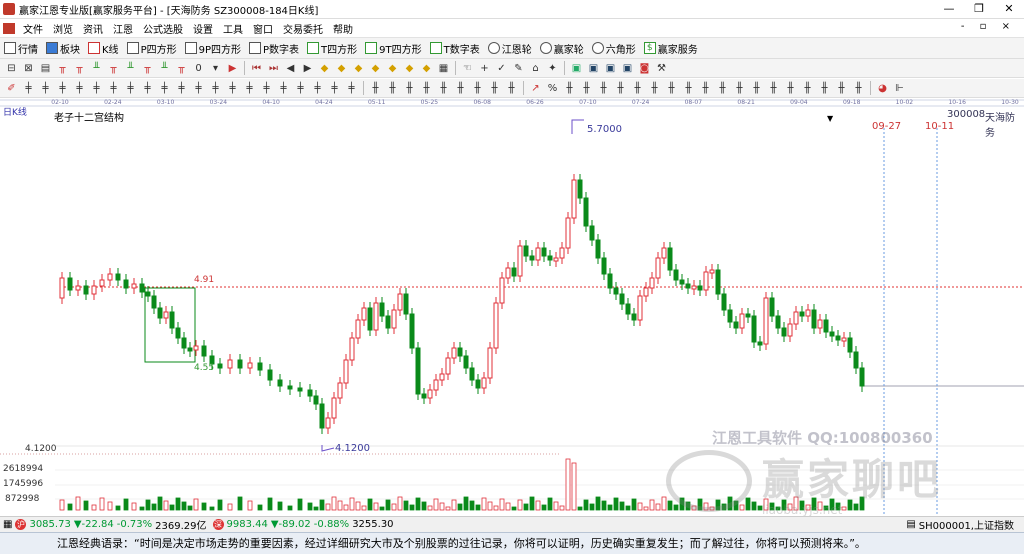 This screenshot has height=555, width=1024. What do you see at coordinates (899, 88) in the screenshot?
I see `ruler-icon: ⊩` at bounding box center [899, 88].